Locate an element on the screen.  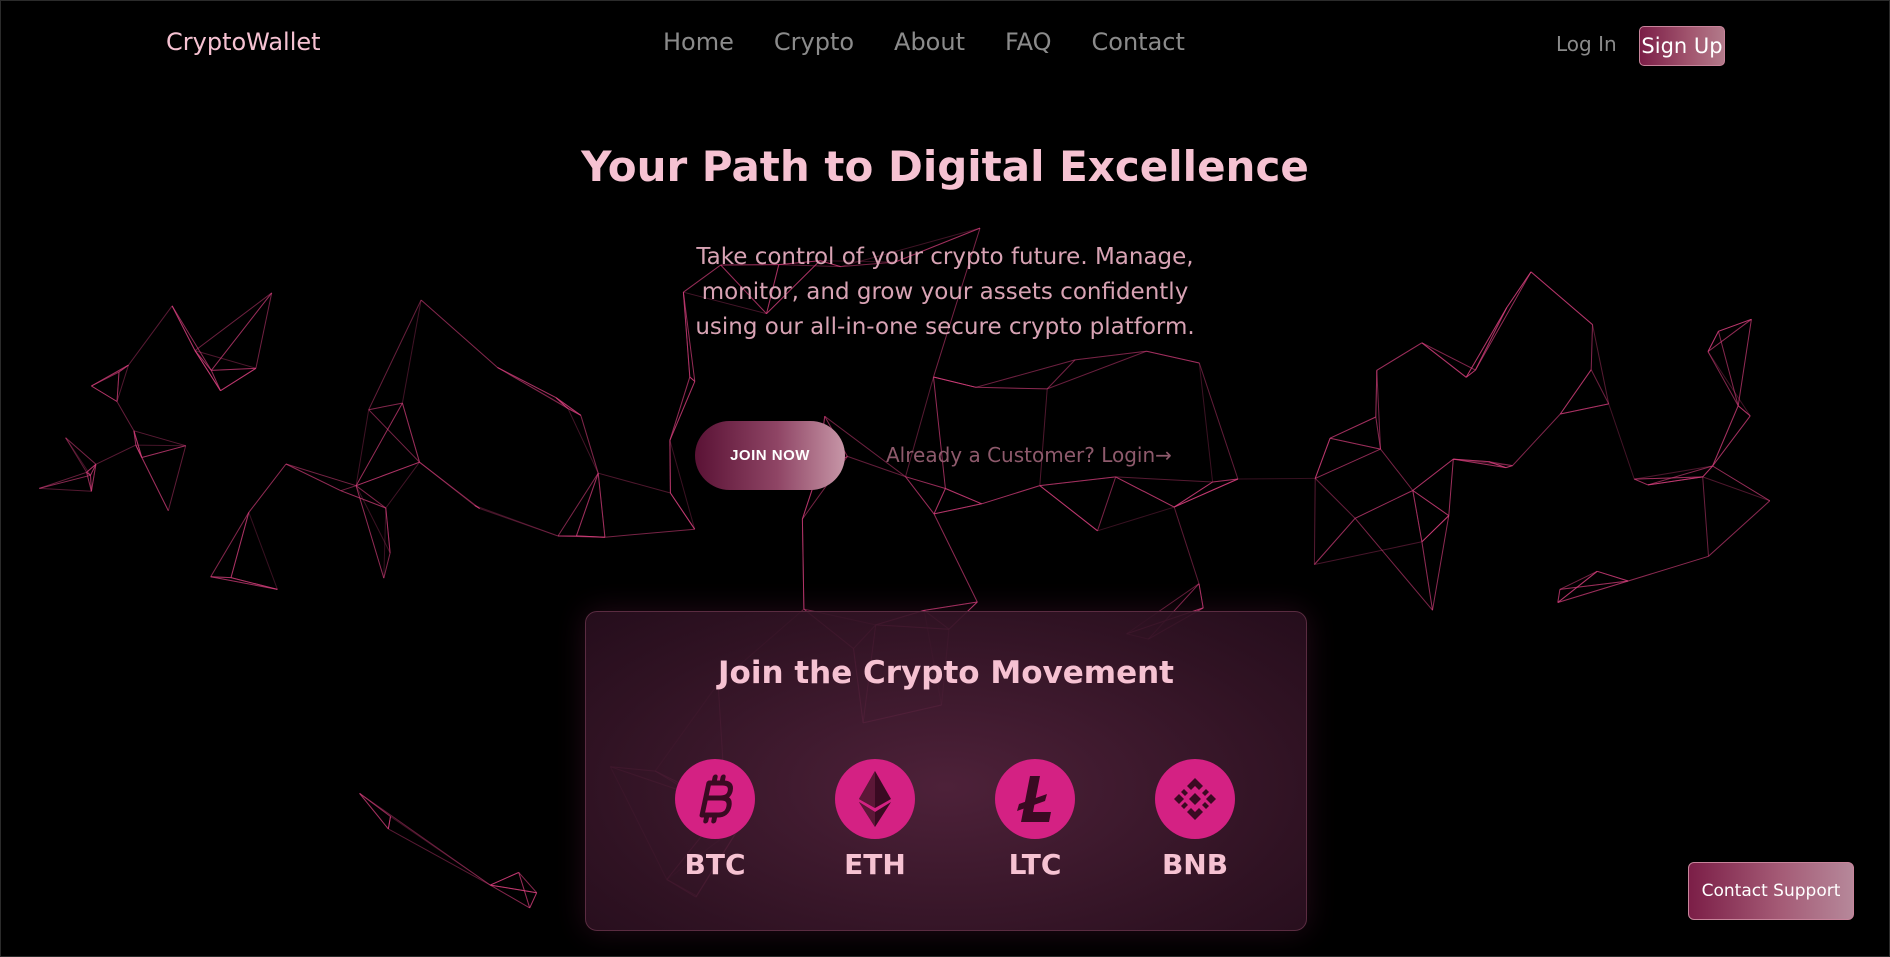
nav-link-contact: Contact is located at coordinates (1138, 42).